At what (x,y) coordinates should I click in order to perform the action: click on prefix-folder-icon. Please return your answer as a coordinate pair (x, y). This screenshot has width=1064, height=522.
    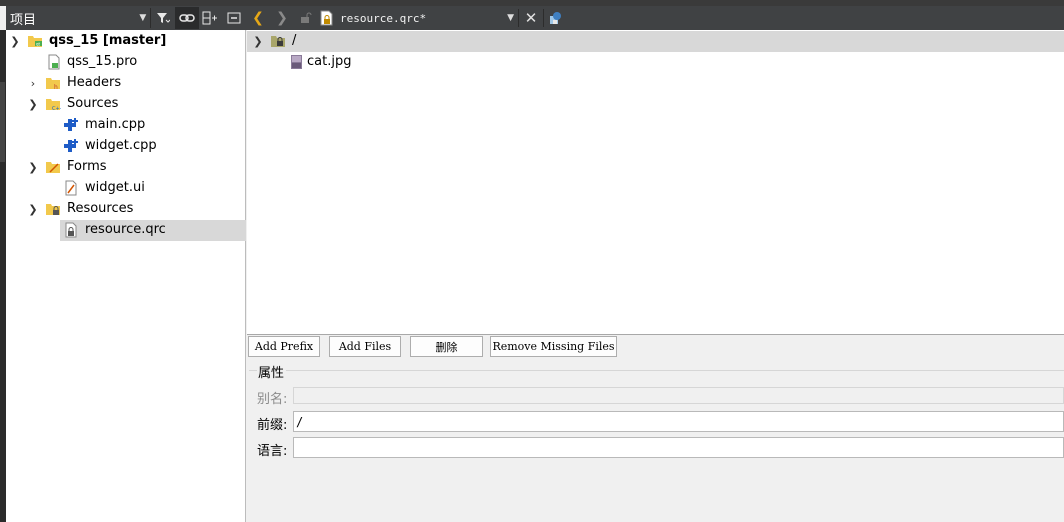
    Looking at the image, I should click on (278, 41).